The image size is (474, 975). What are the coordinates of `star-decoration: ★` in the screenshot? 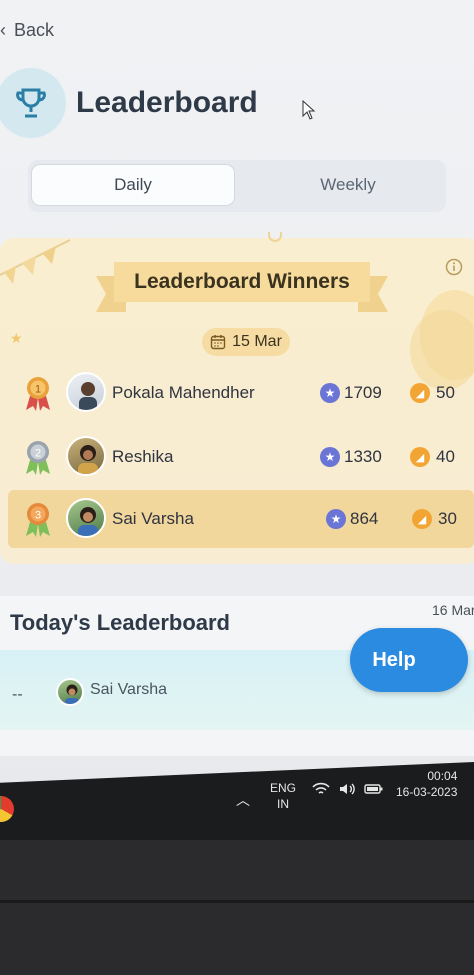 It's located at (16, 338).